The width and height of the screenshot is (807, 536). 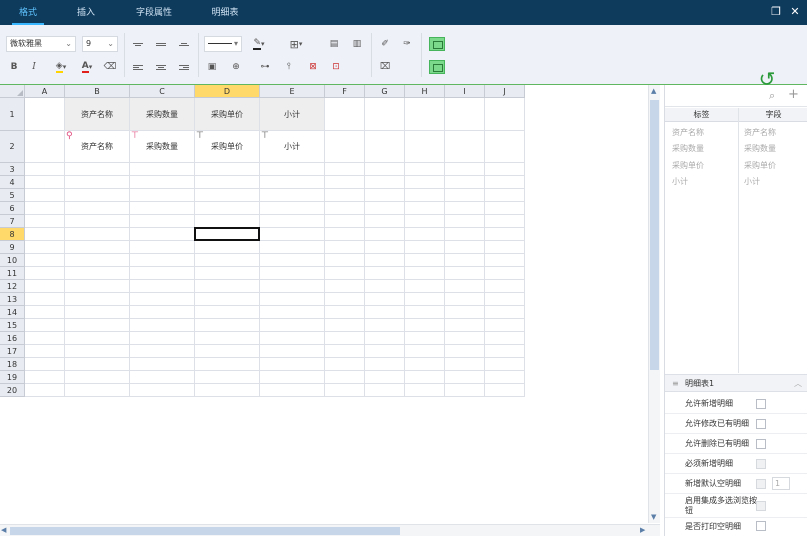 I want to click on insert-row-icon: ⊶, so click(x=265, y=67).